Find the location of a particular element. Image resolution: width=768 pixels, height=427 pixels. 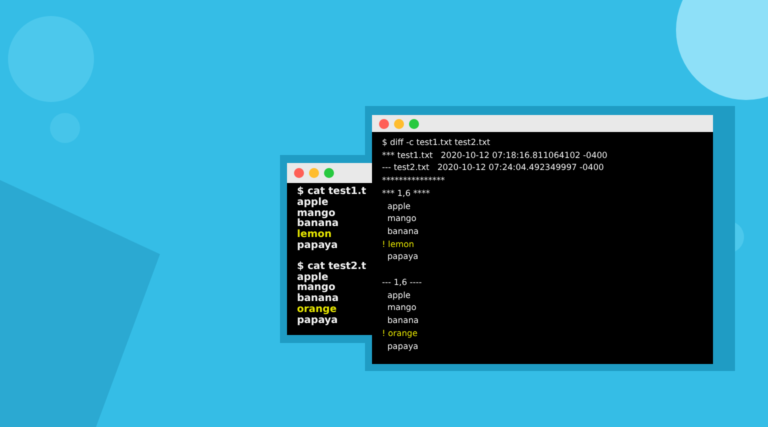

terminal-line: *** 1,6 **** is located at coordinates (406, 193).